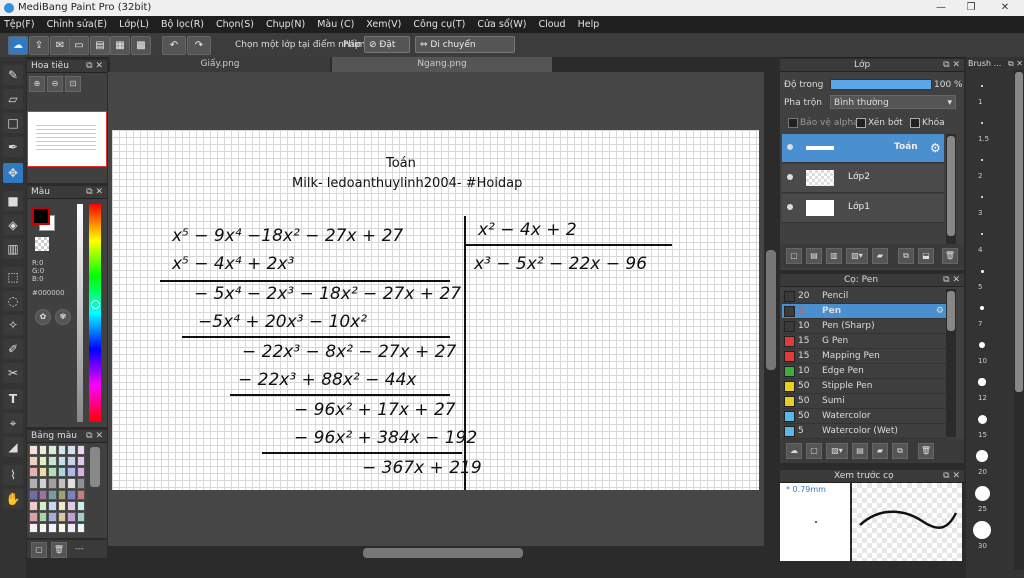  I want to click on preview-panel-controls-icon: ⧉ ✕, so click(951, 476).